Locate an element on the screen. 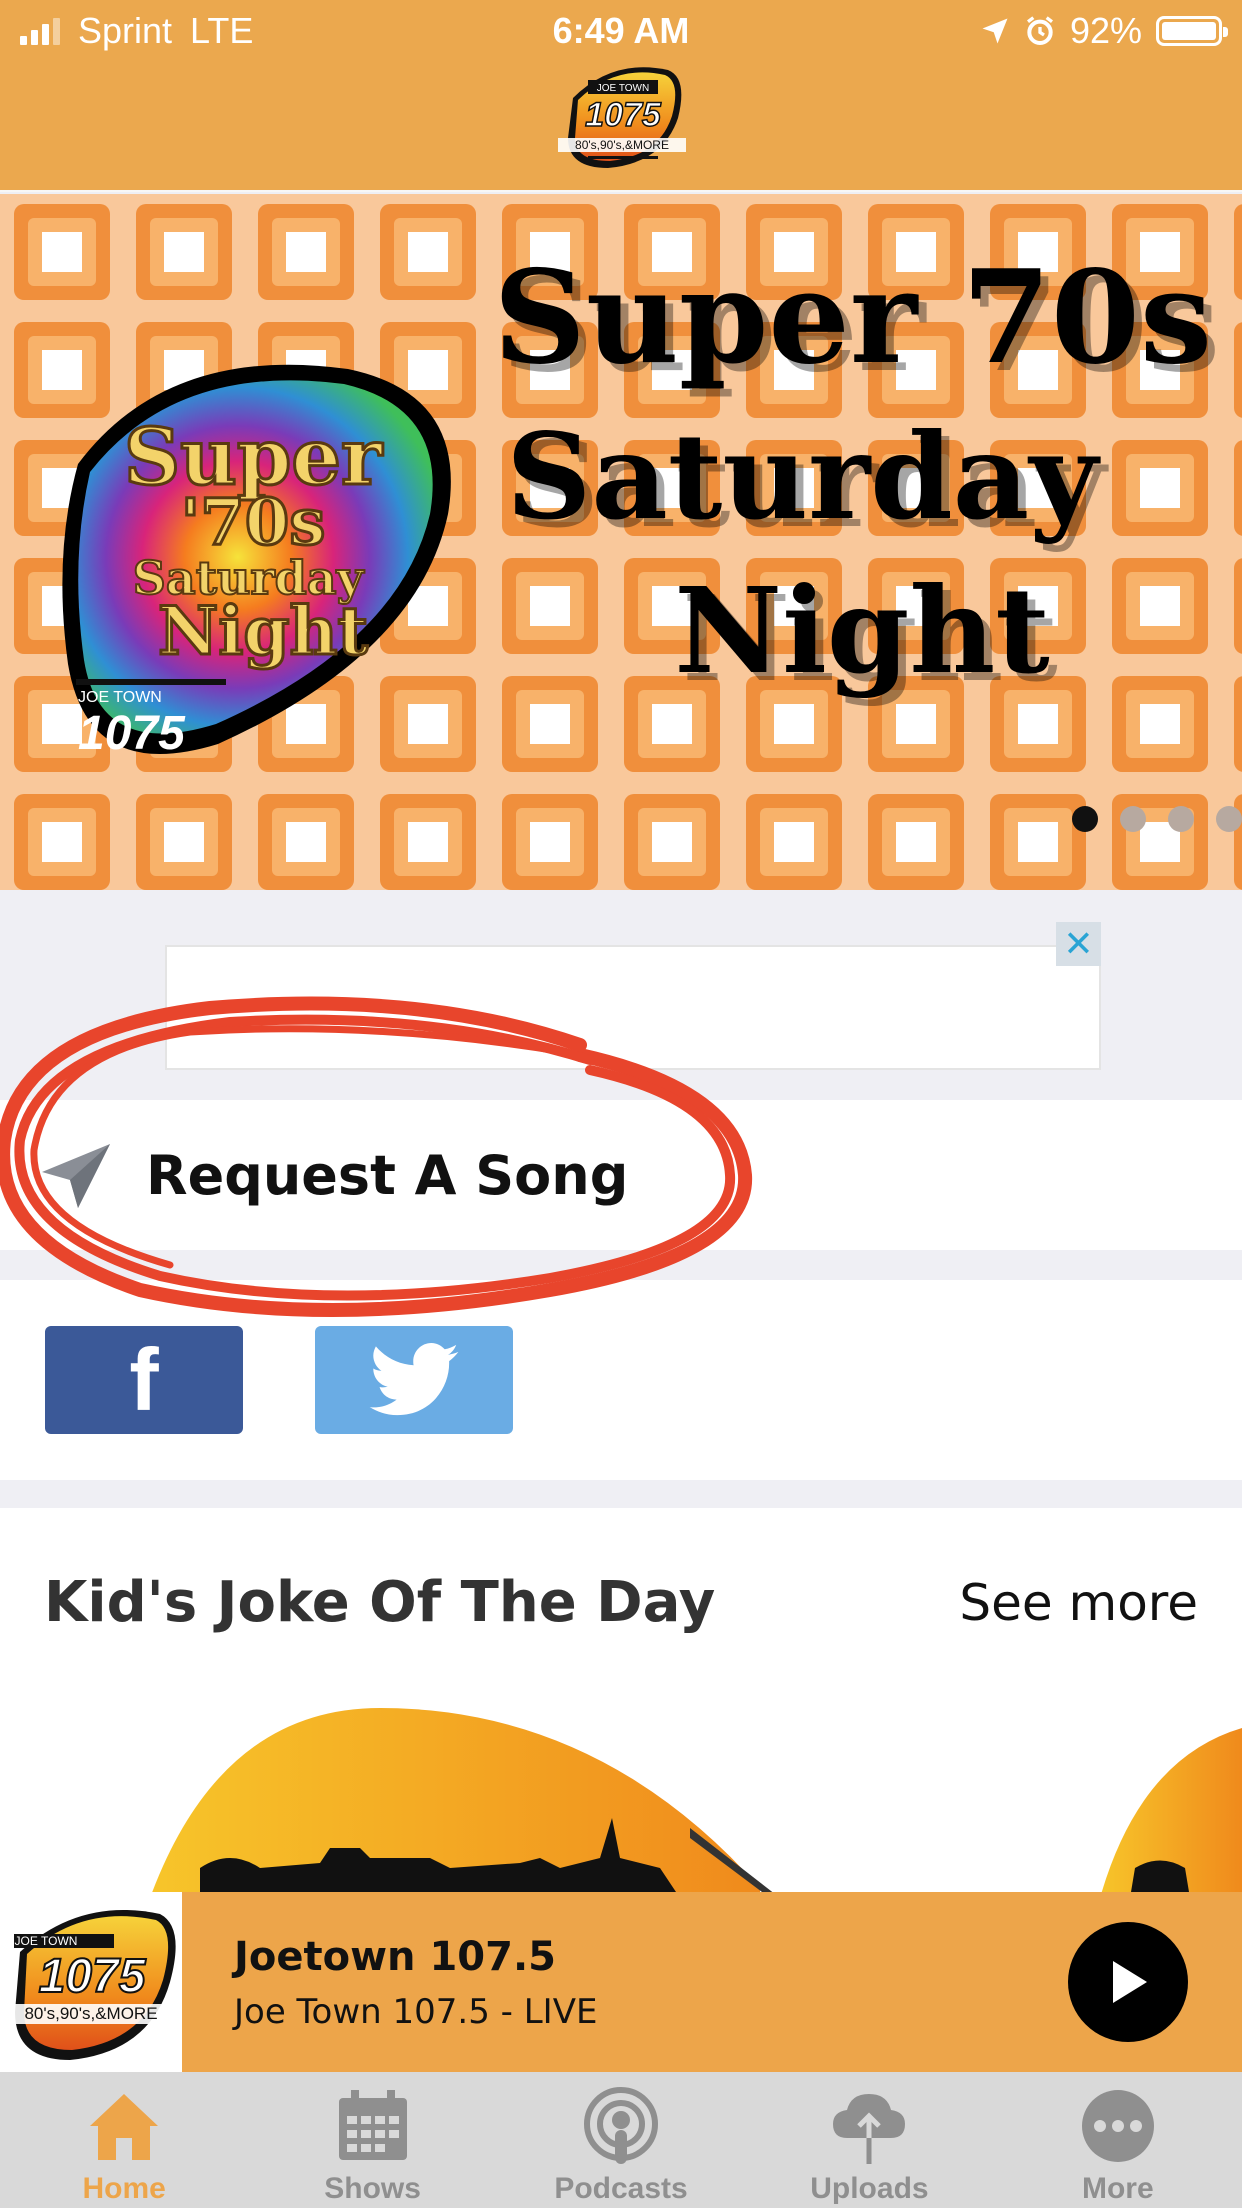 This screenshot has height=2208, width=1242. facebook-button: f is located at coordinates (144, 1380).